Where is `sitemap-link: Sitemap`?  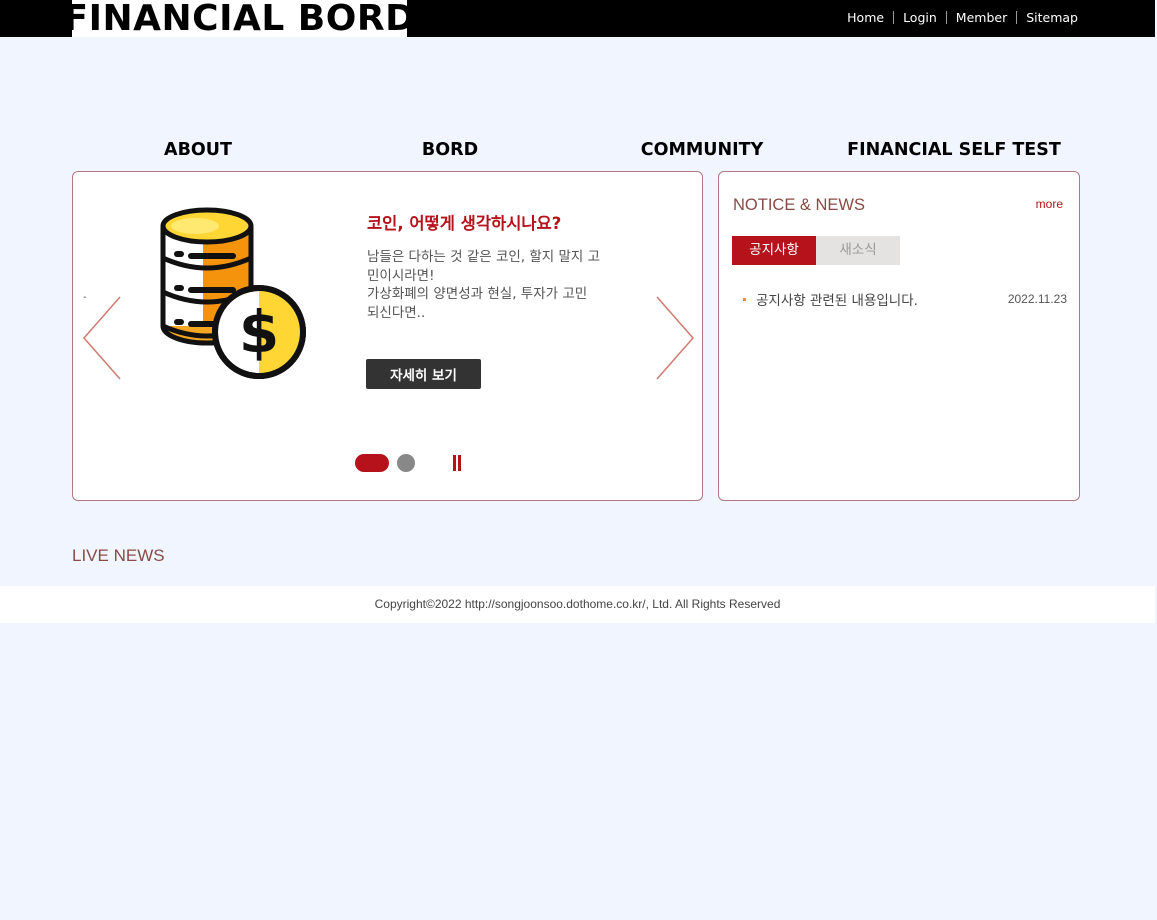 sitemap-link: Sitemap is located at coordinates (1052, 17).